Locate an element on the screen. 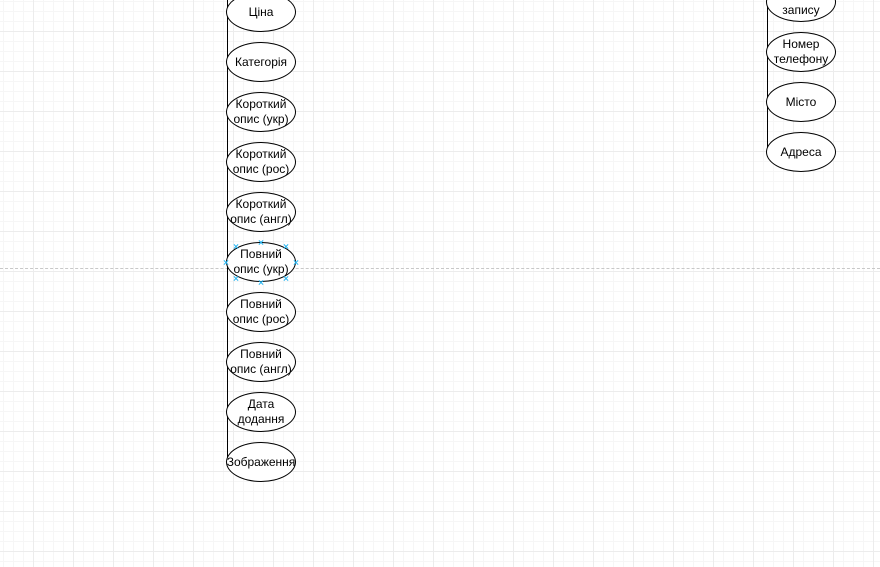 Image resolution: width=880 pixels, height=567 pixels. entity-attribute-full-desc-eng: Повний опис (англ) is located at coordinates (261, 362).